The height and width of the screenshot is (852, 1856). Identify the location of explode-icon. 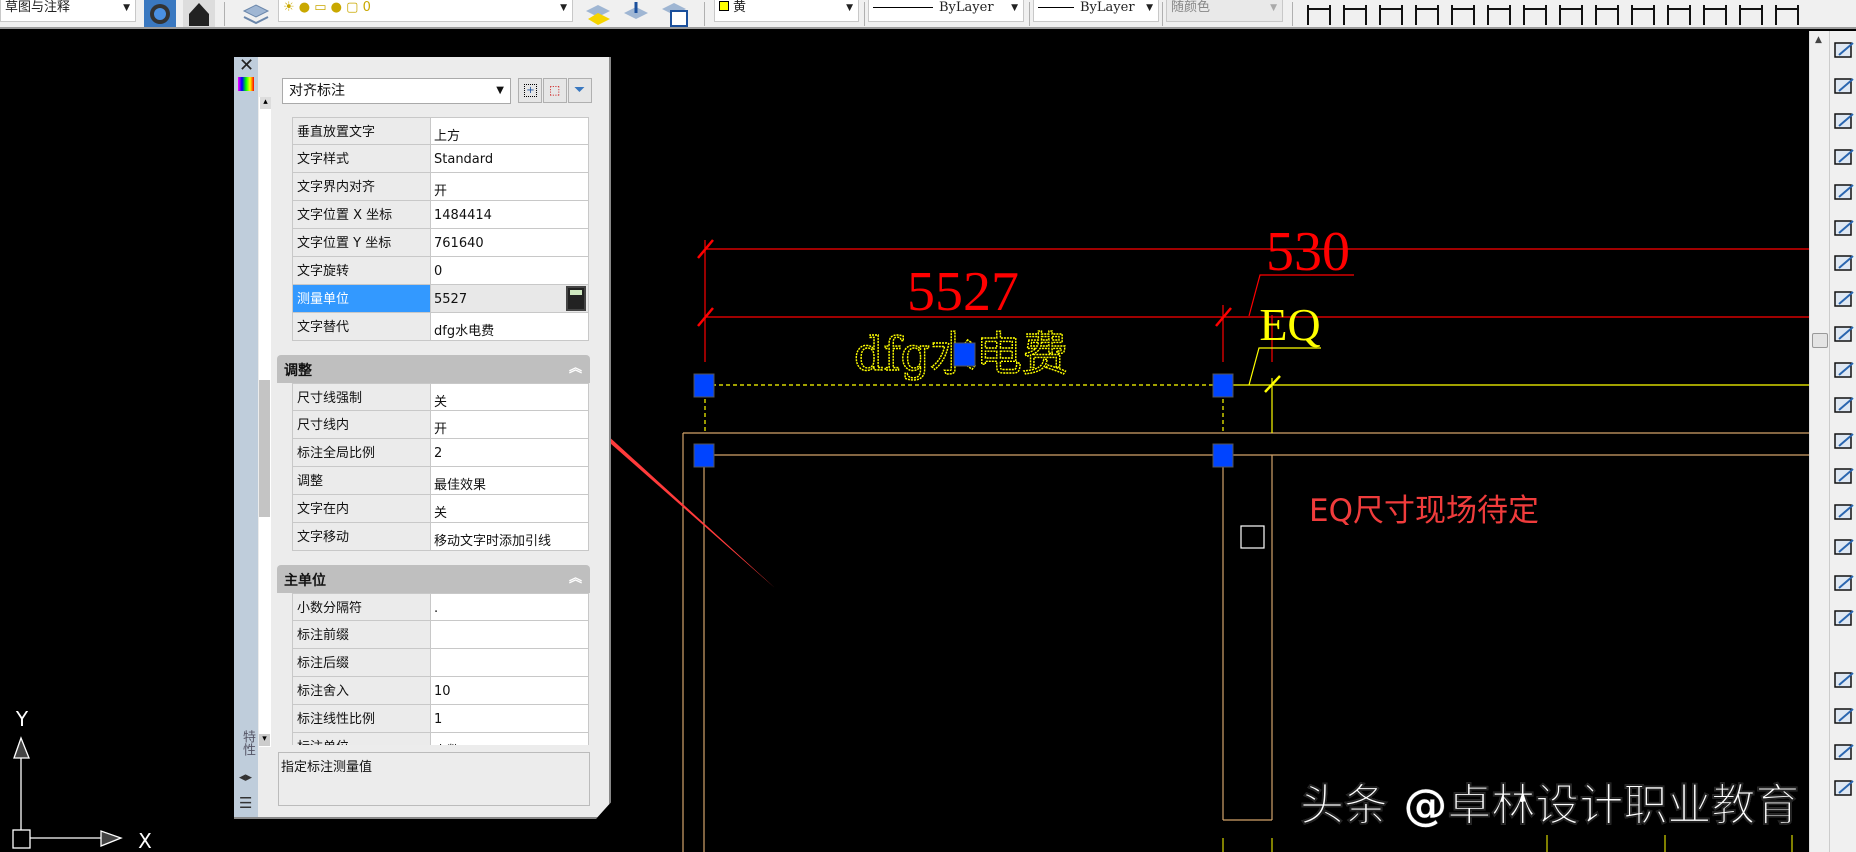
(1844, 618).